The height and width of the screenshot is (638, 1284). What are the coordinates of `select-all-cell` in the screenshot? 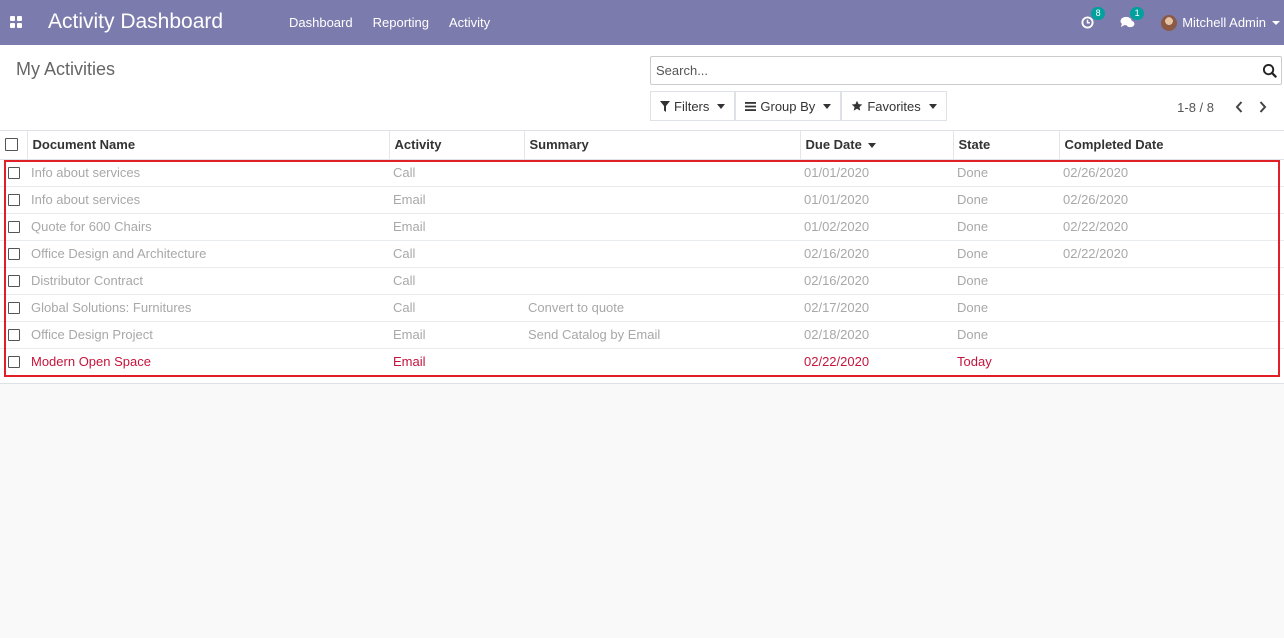 It's located at (14, 145).